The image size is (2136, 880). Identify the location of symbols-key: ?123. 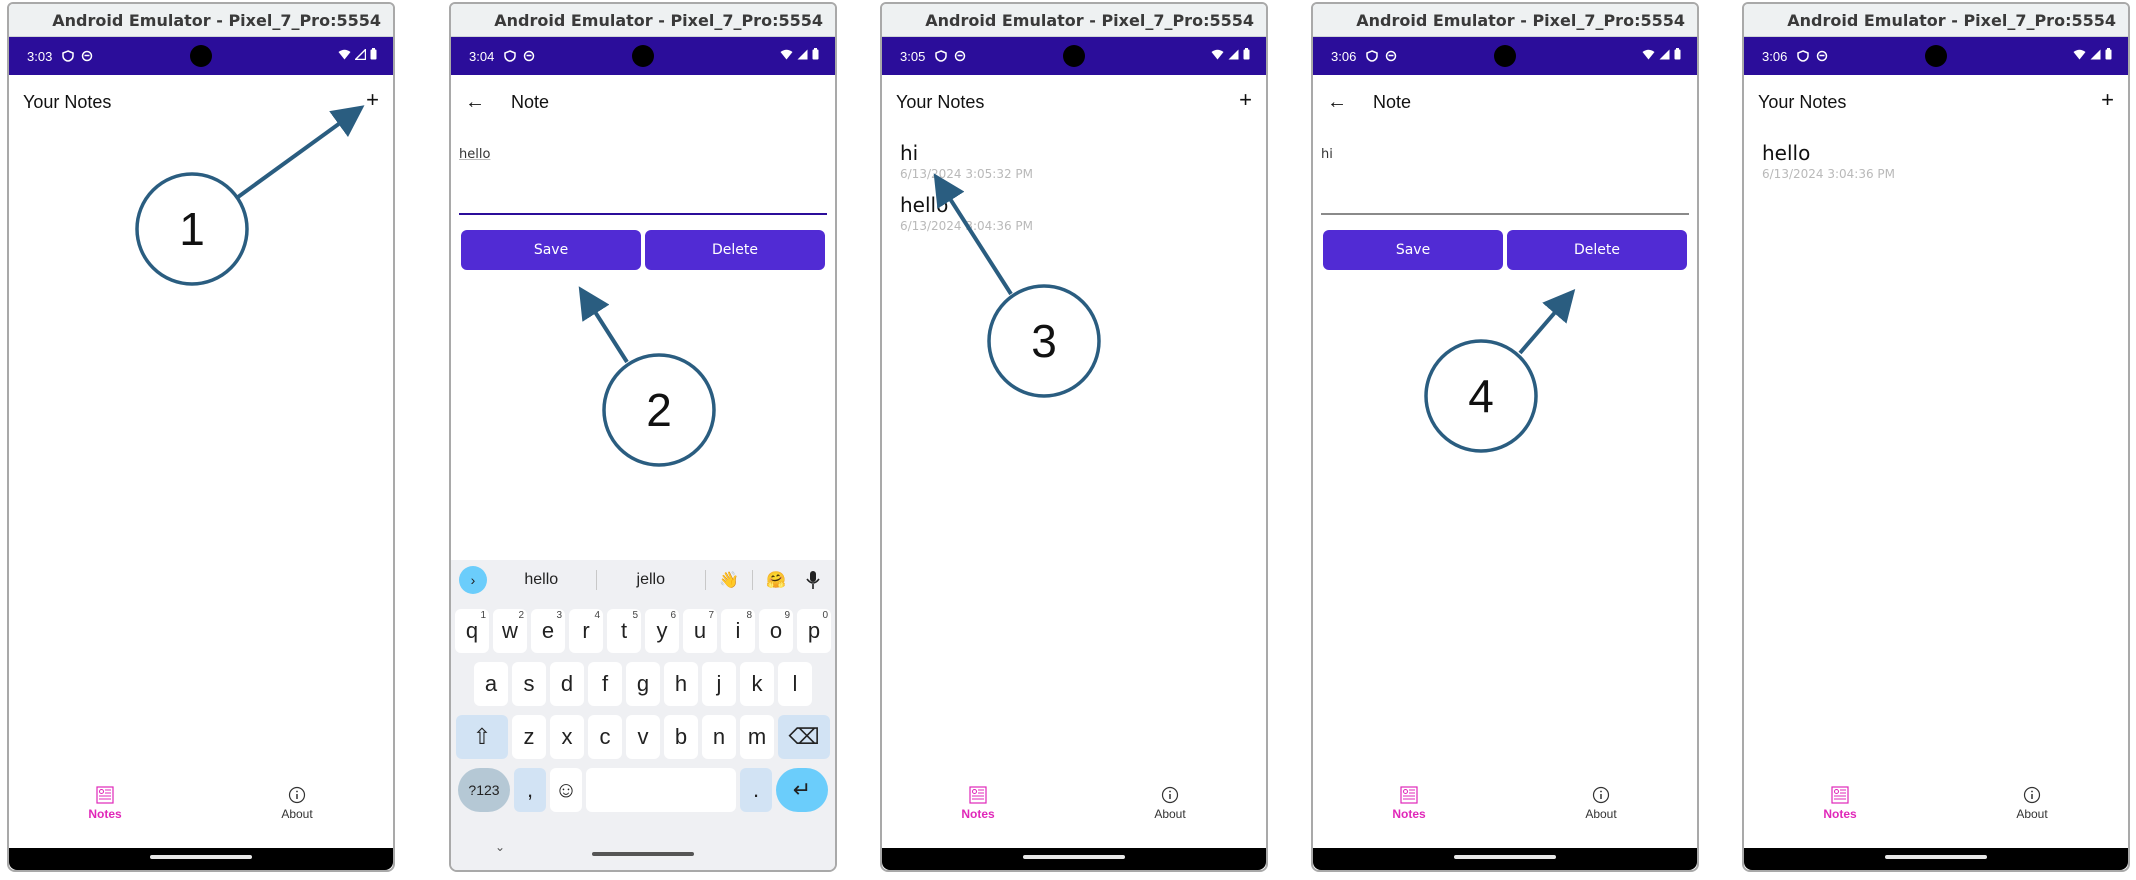
(484, 790).